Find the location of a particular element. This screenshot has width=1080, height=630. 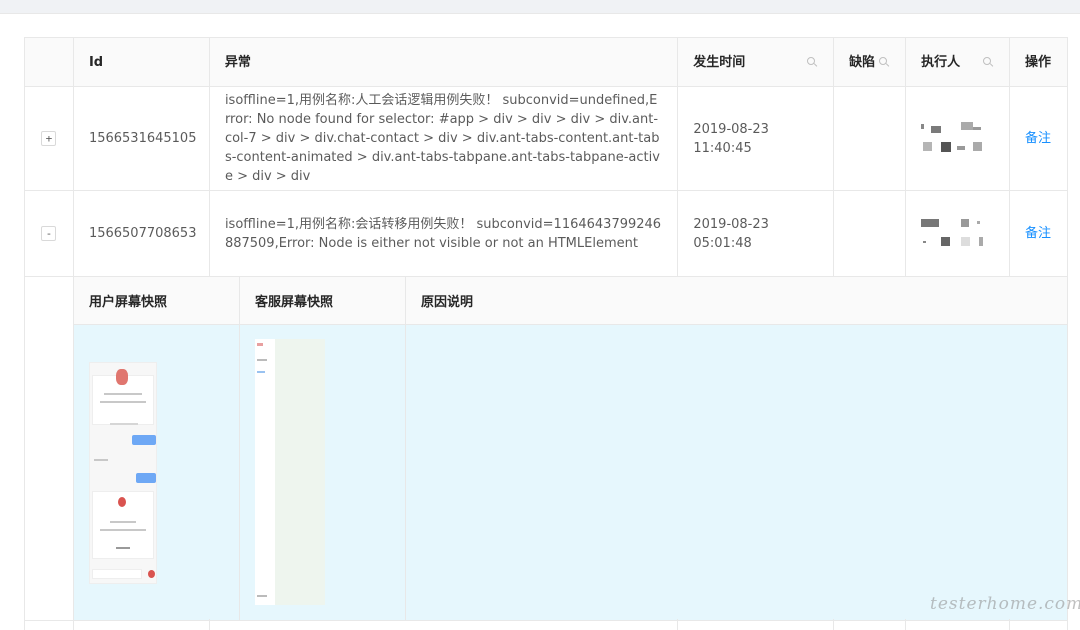

time-cell: 2019-08-23 05:01:48 is located at coordinates (756, 233).